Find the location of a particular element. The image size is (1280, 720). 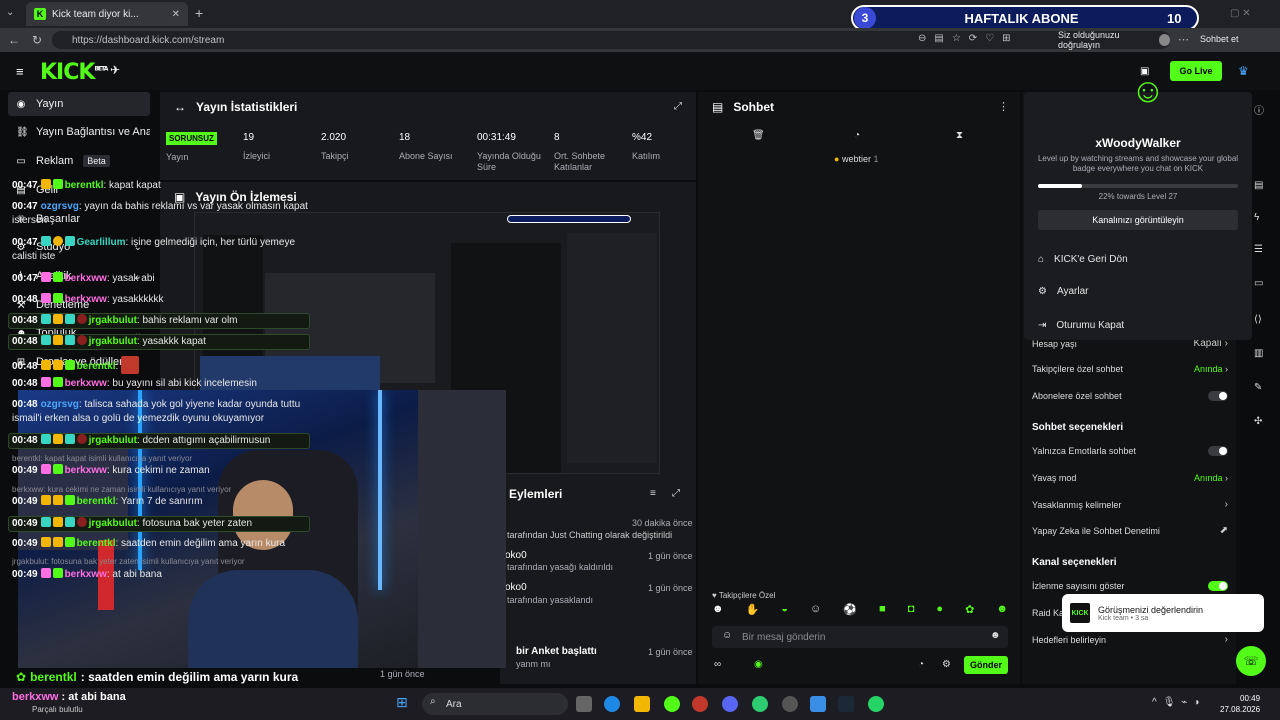

code-icon: ⟨⟩ is located at coordinates (1258, 319).